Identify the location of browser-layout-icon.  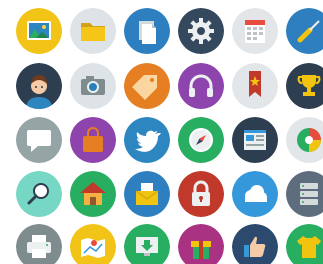
(255, 140).